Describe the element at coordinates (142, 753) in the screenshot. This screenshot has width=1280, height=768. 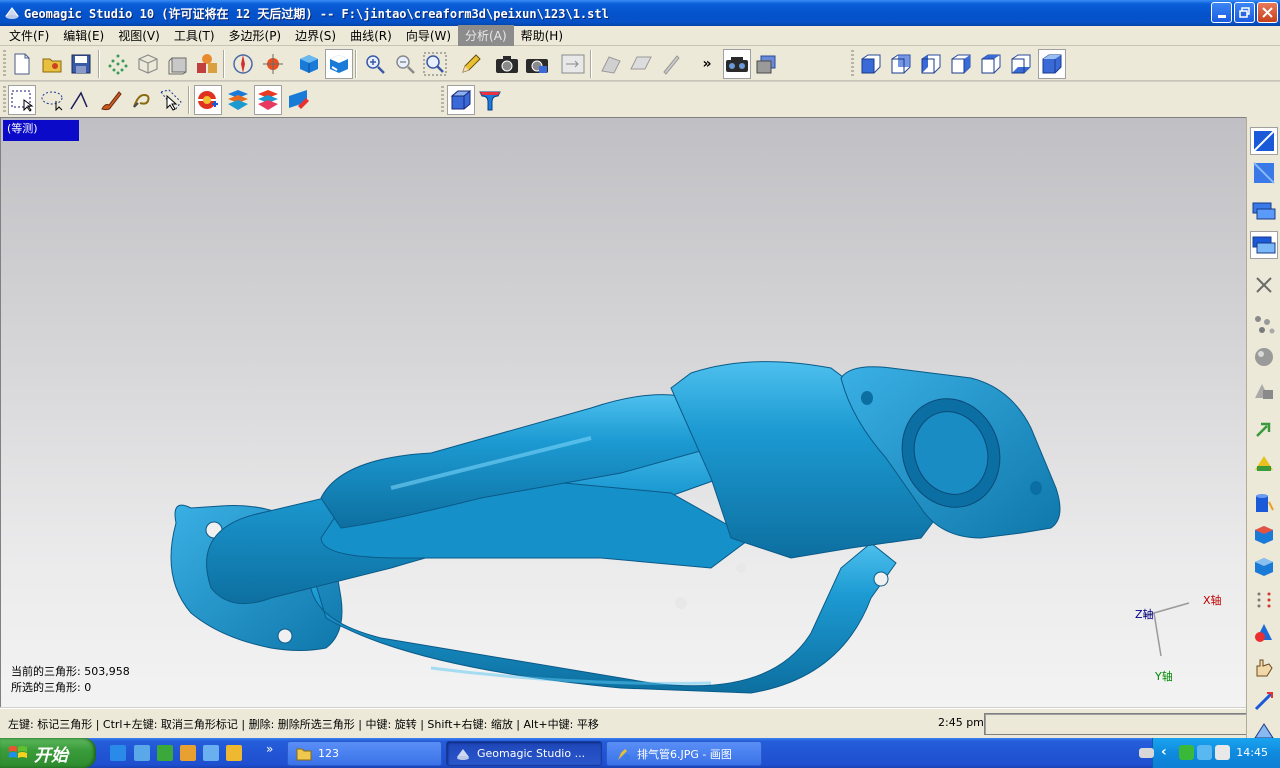
I see `desktop-icon` at that location.